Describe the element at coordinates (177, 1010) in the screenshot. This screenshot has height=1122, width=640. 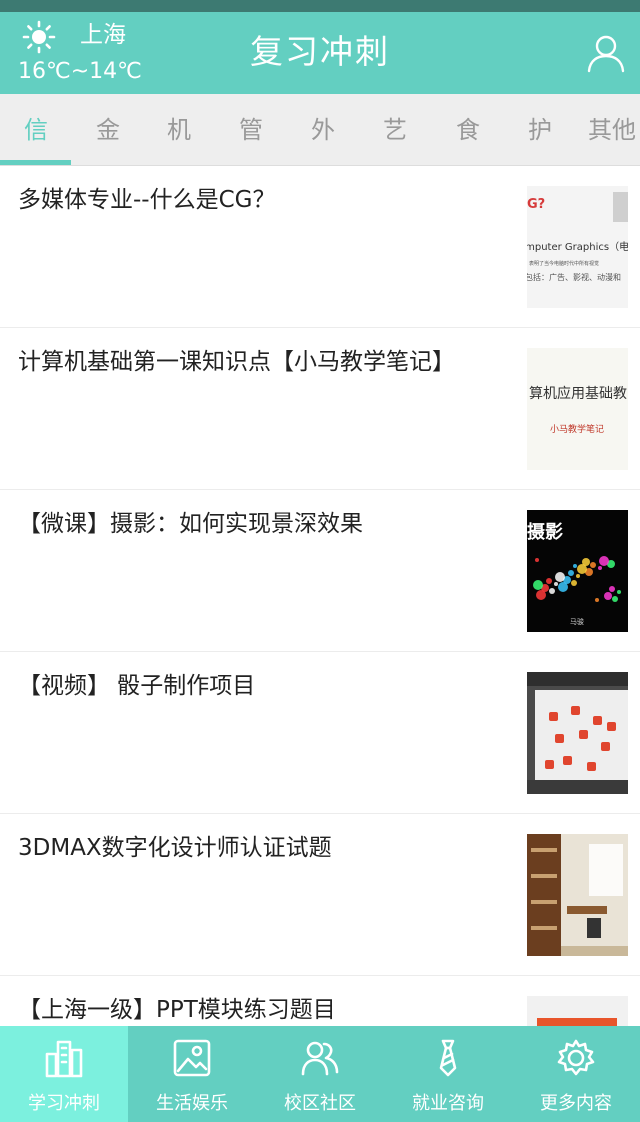
I see `article-title: 【上海一级】PPT模块练习题目` at that location.